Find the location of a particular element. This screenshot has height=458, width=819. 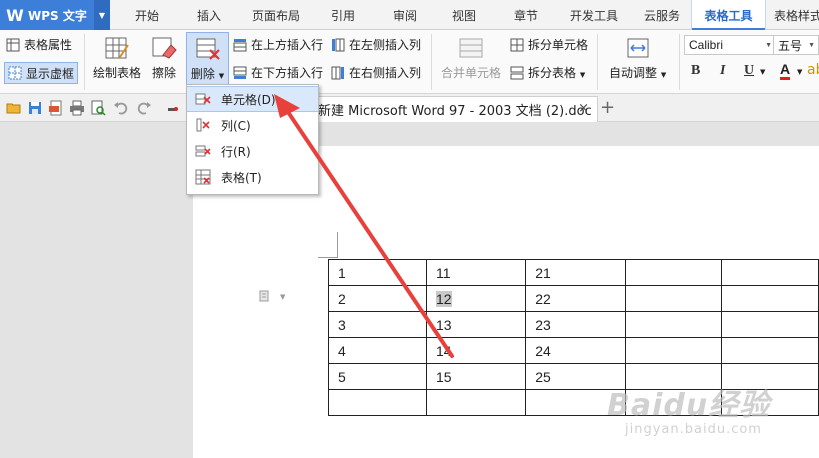

print-icon is located at coordinates (77, 108).